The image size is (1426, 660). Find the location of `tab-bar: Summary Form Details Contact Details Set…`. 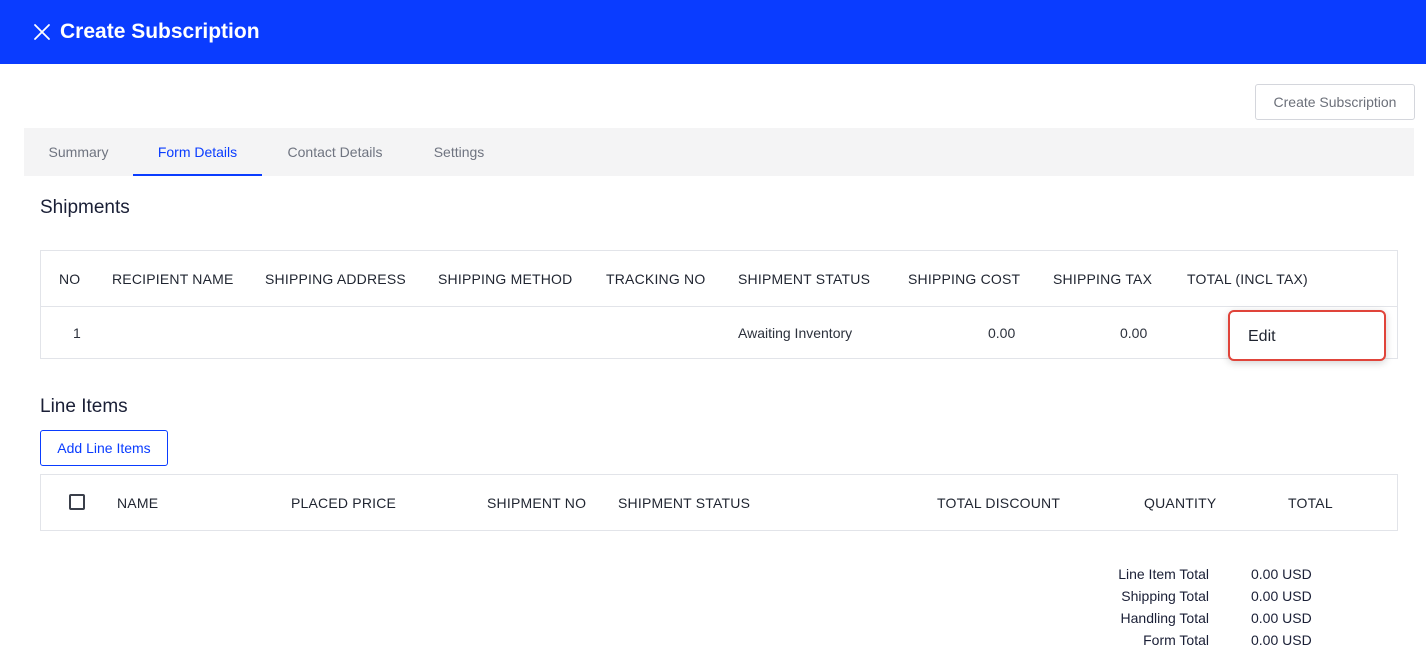

tab-bar: Summary Form Details Contact Details Set… is located at coordinates (719, 152).